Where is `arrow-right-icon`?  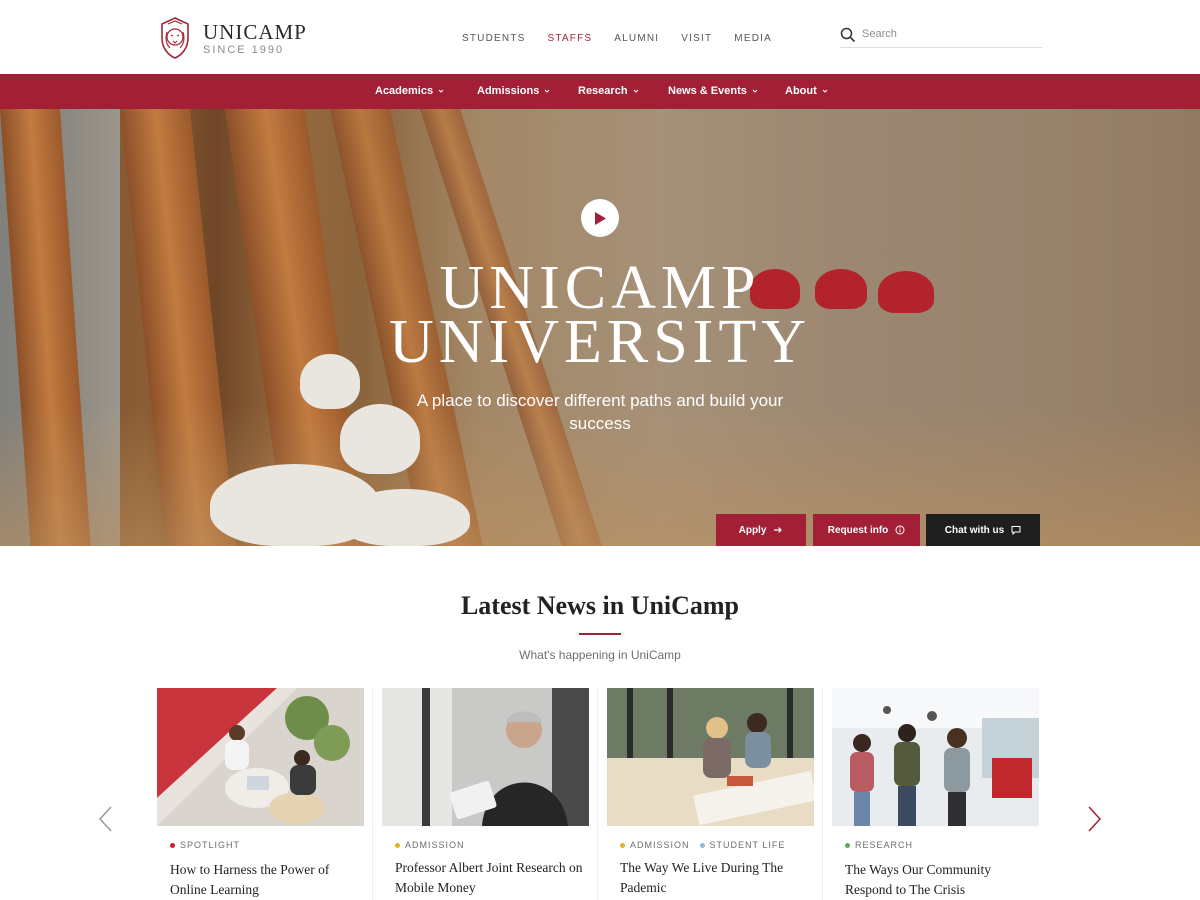
arrow-right-icon is located at coordinates (778, 530).